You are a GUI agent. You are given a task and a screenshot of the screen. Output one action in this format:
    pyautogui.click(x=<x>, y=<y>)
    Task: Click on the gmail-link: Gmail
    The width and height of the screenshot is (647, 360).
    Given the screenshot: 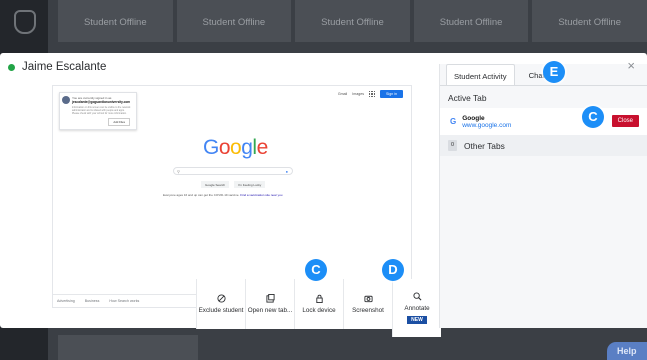 What is the action you would take?
    pyautogui.click(x=342, y=94)
    